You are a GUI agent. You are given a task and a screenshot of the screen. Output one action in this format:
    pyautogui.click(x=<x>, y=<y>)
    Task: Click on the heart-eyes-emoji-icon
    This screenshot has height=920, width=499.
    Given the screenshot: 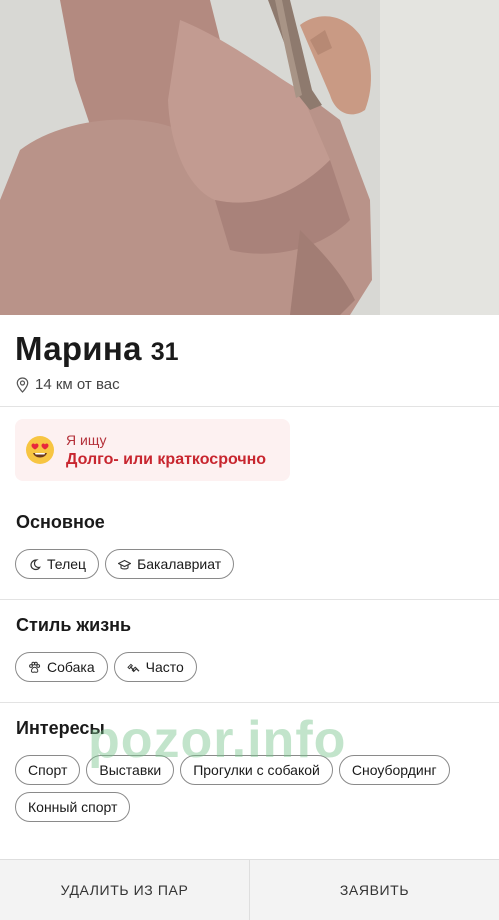 What is the action you would take?
    pyautogui.click(x=40, y=450)
    